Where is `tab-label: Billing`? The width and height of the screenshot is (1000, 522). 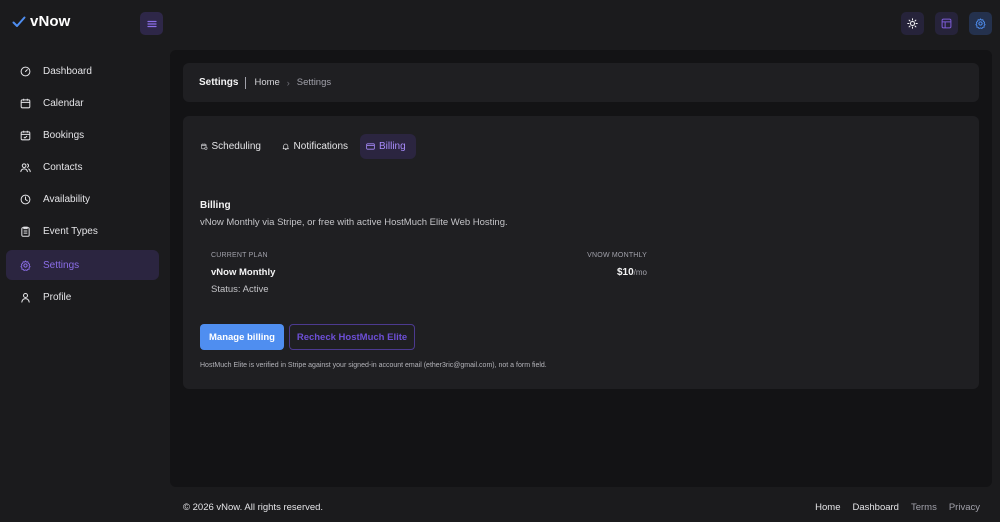
tab-label: Billing is located at coordinates (392, 146).